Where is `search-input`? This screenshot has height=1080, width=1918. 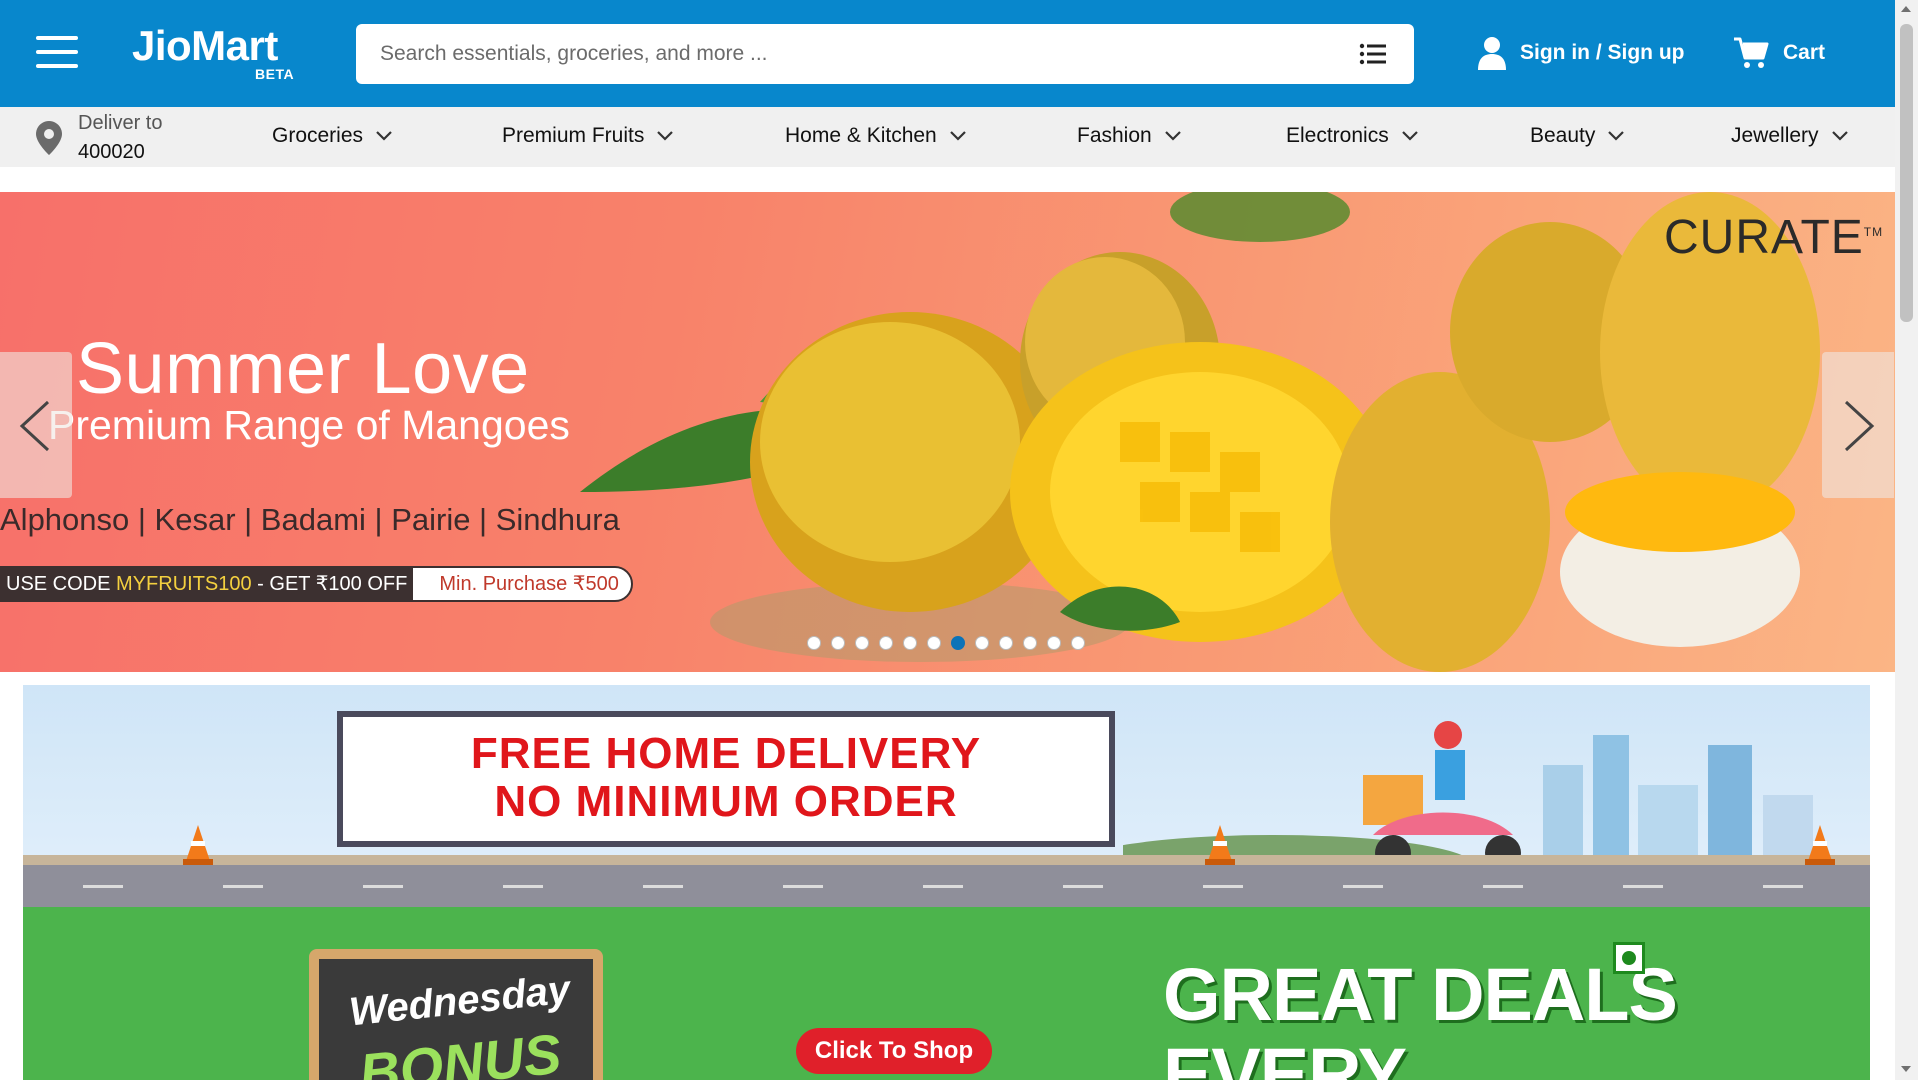 search-input is located at coordinates (850, 54).